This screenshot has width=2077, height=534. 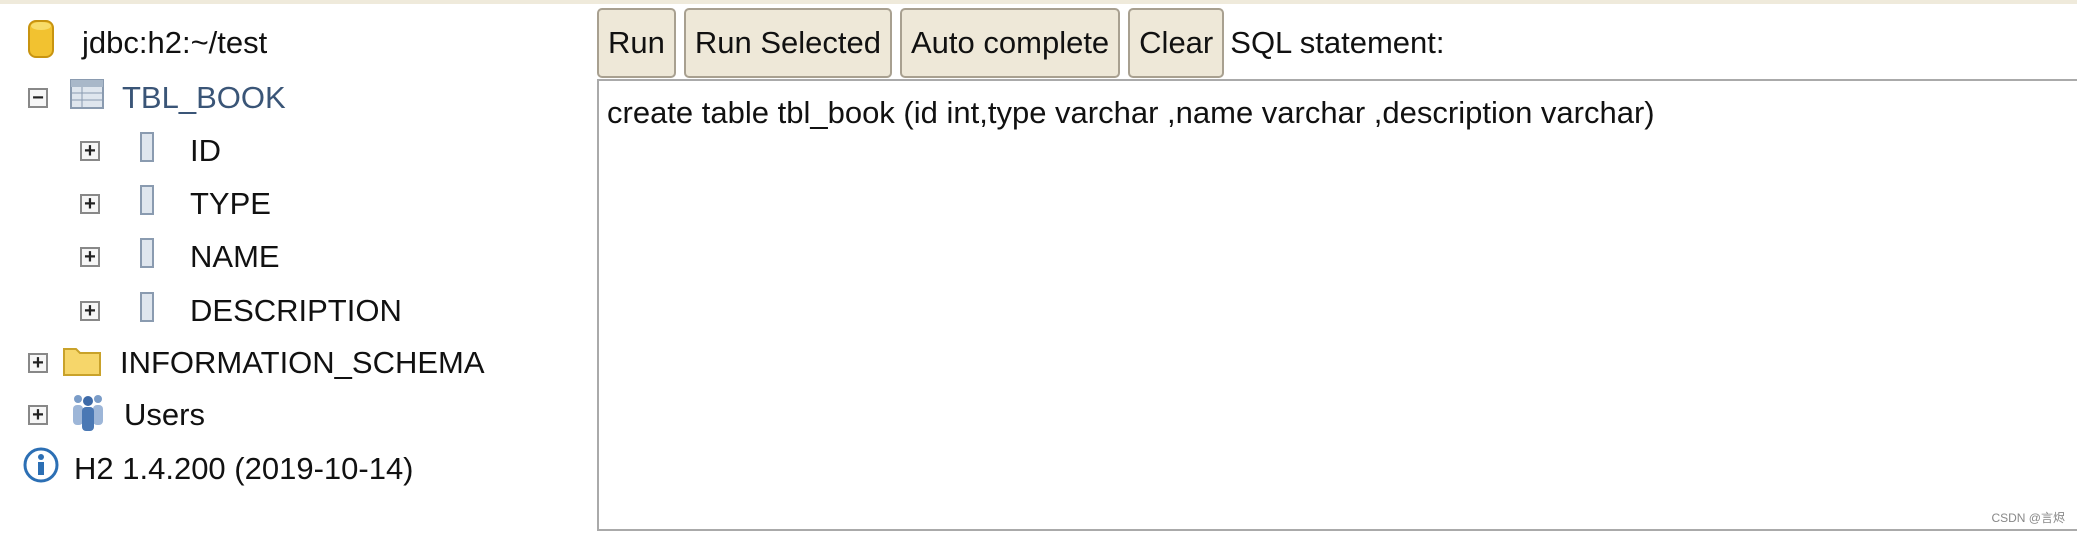 What do you see at coordinates (116, 415) in the screenshot?
I see `tree-users: + Users` at bounding box center [116, 415].